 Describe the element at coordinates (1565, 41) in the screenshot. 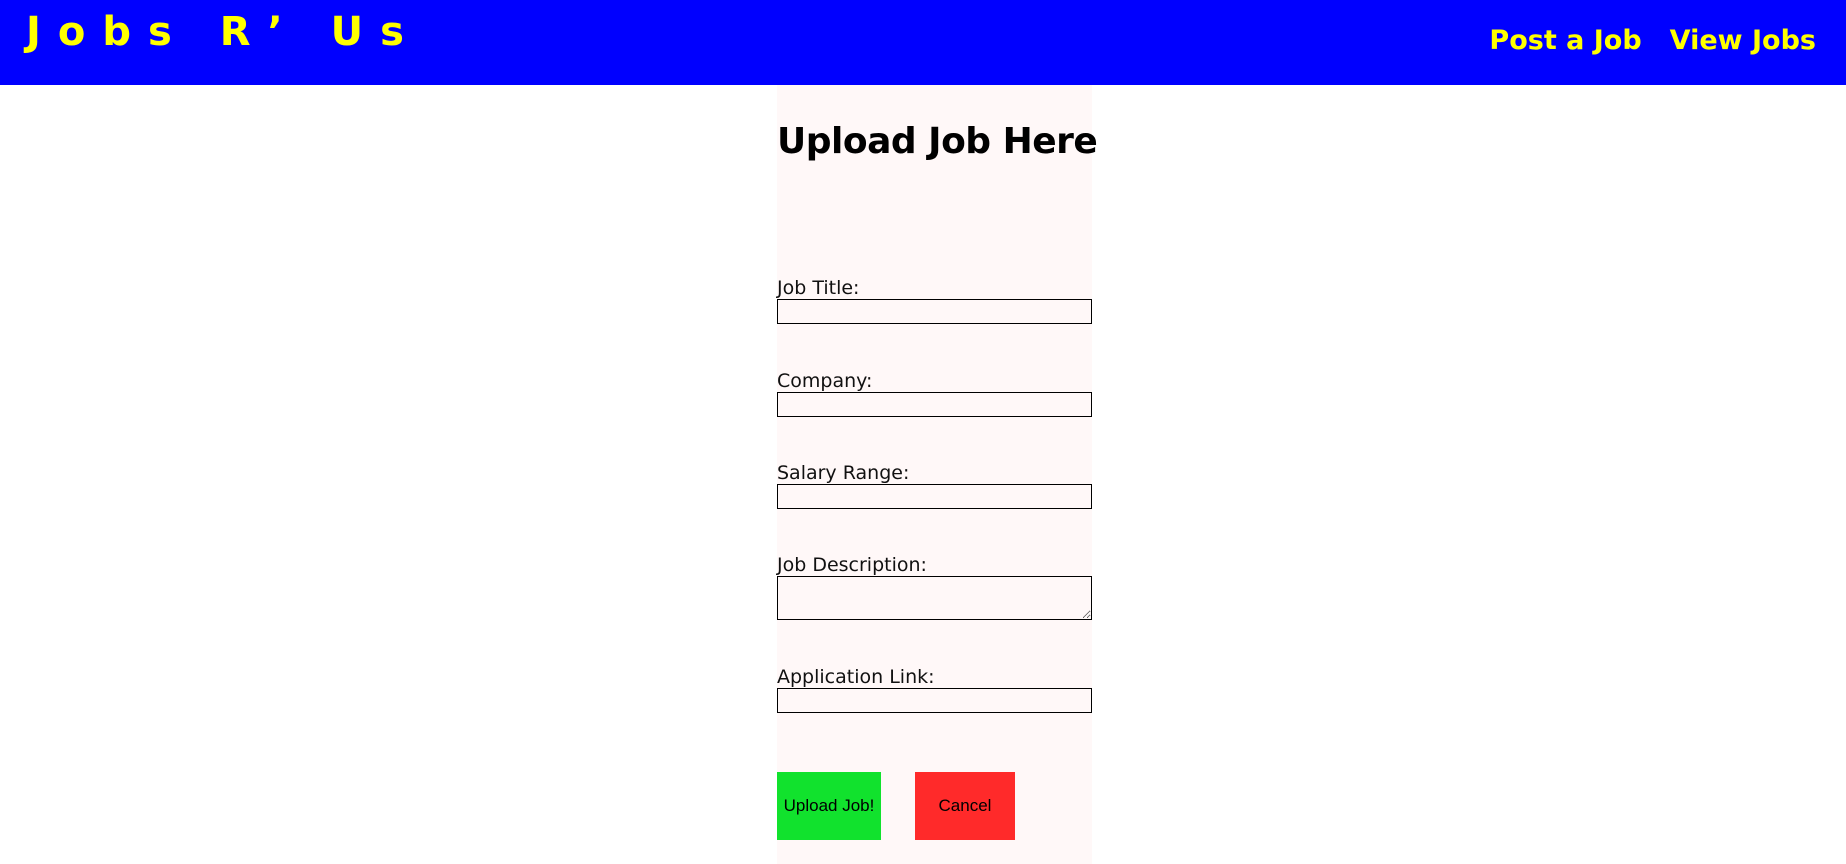

I see `nav-post-a-job: Post a Job` at that location.